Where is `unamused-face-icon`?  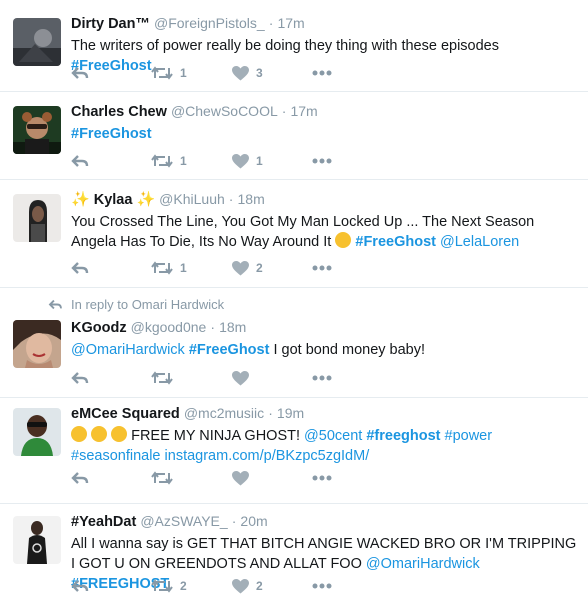 unamused-face-icon is located at coordinates (119, 434).